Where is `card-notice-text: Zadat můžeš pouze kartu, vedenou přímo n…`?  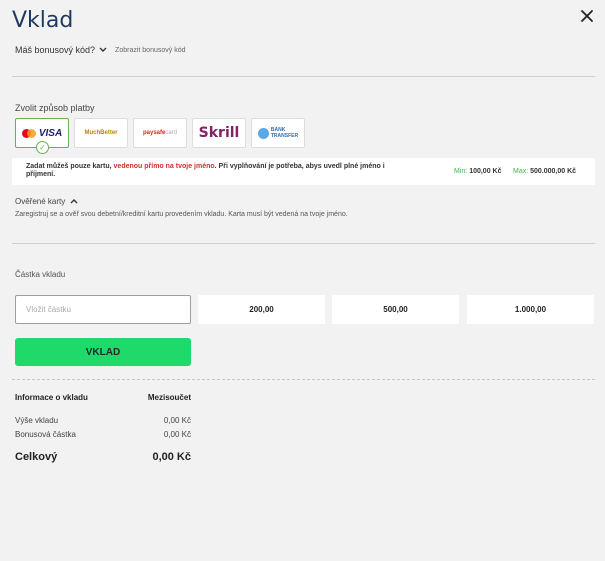
card-notice-text: Zadat můžeš pouze kartu, vedenou přímo n… is located at coordinates (205, 170).